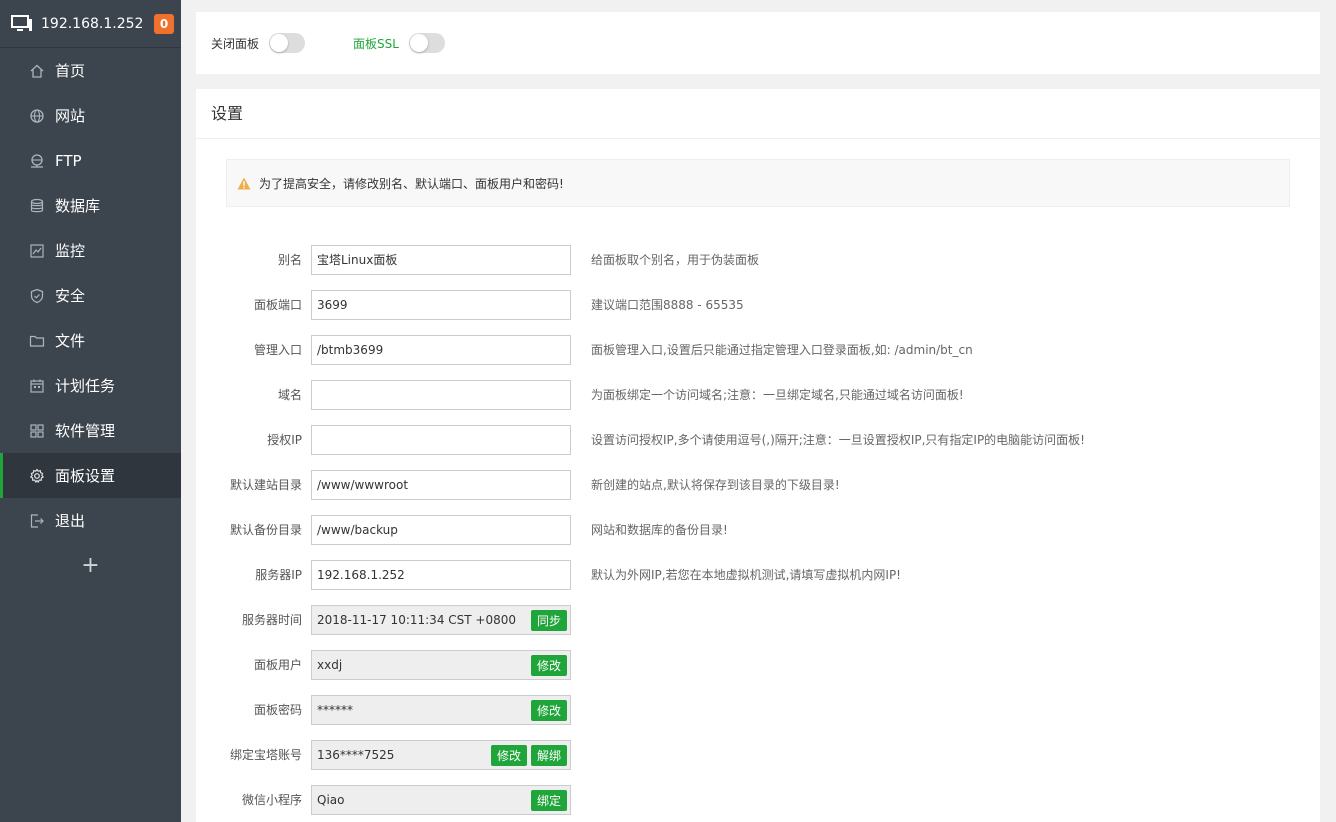 This screenshot has width=1336, height=822. Describe the element at coordinates (90, 115) in the screenshot. I see `sidebar-item-website: 网站` at that location.